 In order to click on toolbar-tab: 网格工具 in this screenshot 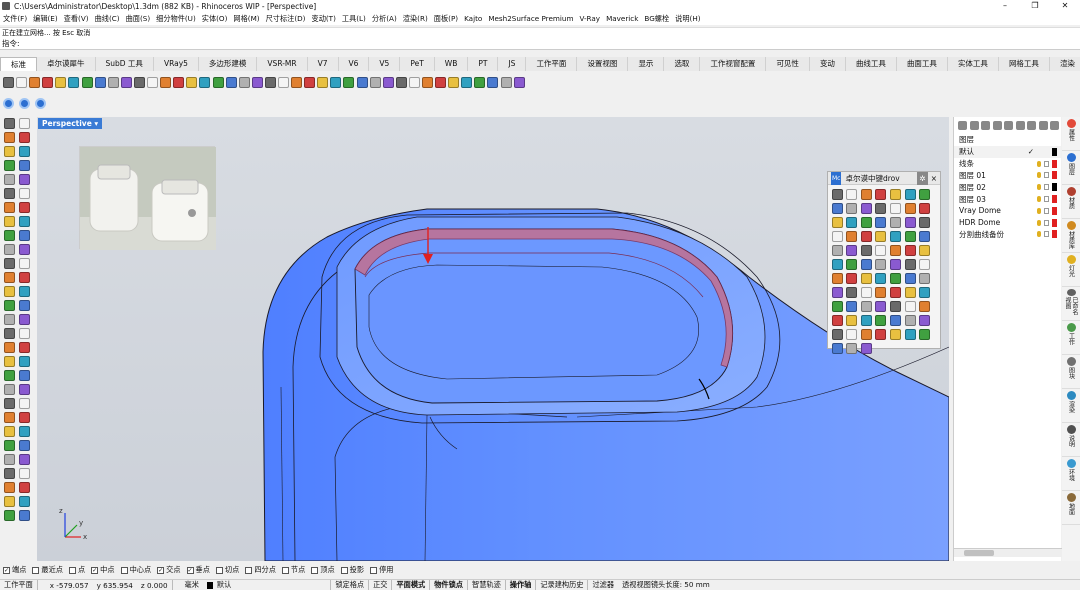, I will do `click(1024, 64)`.